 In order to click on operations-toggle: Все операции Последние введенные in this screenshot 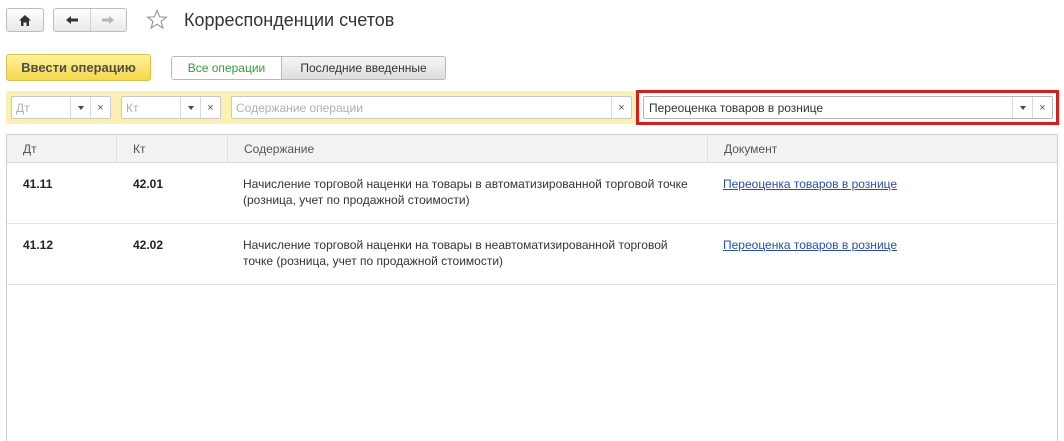, I will do `click(308, 68)`.